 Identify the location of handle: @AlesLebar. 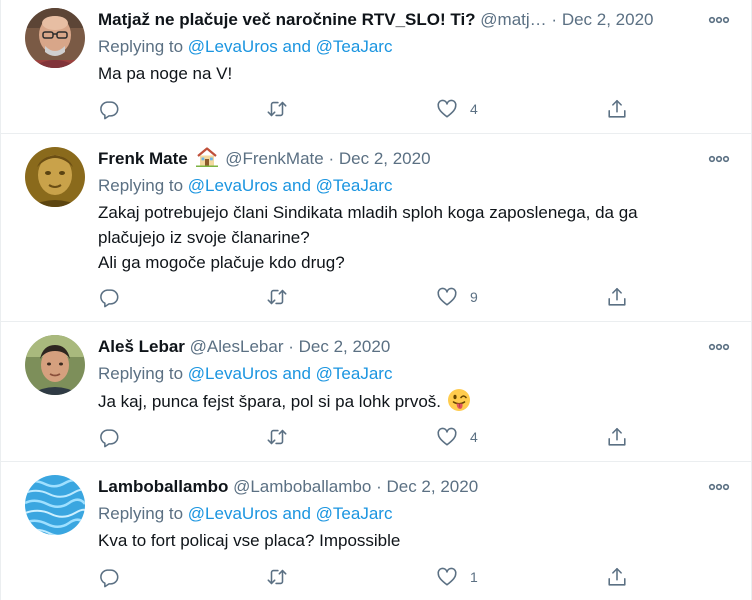
(237, 346).